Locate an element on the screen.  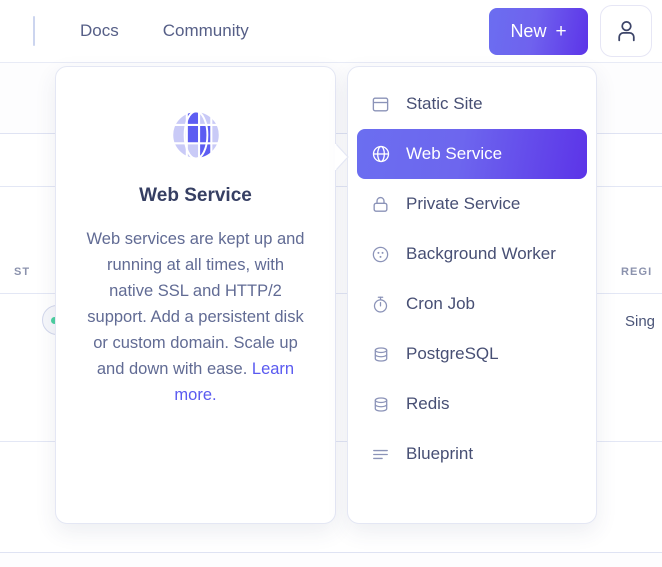
menu-item-background-worker: Background Worker is located at coordinates (472, 254).